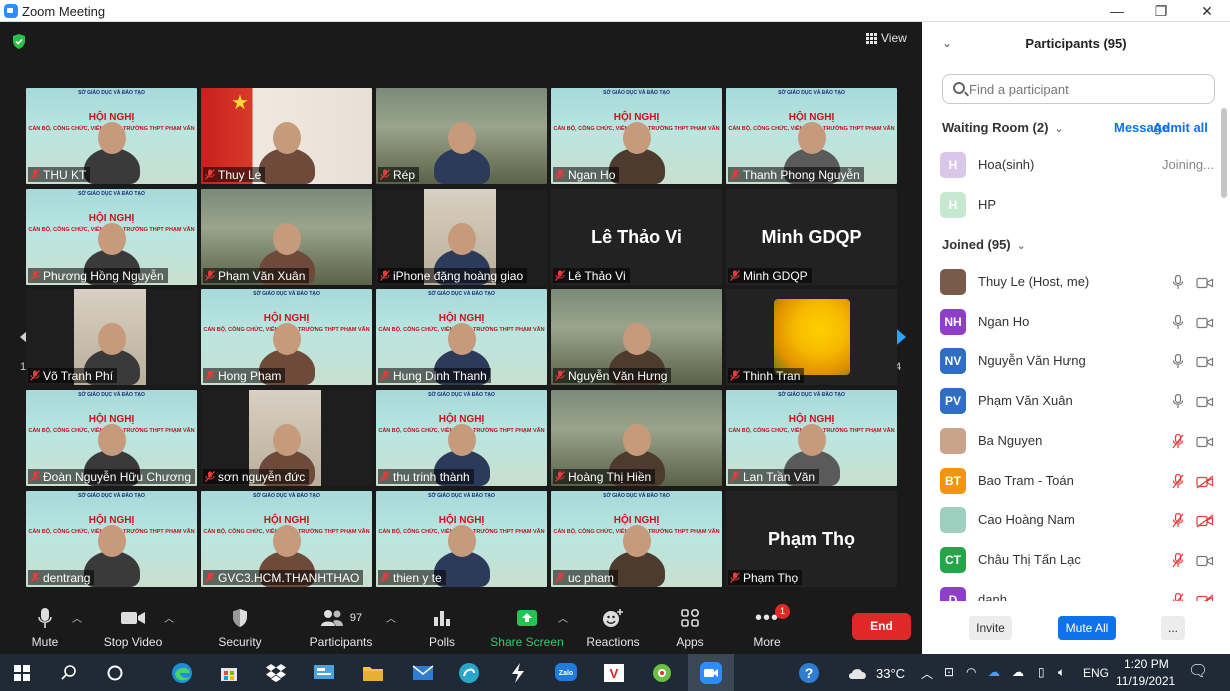 The height and width of the screenshot is (691, 1230). I want to click on app-orb-icon, so click(469, 673).